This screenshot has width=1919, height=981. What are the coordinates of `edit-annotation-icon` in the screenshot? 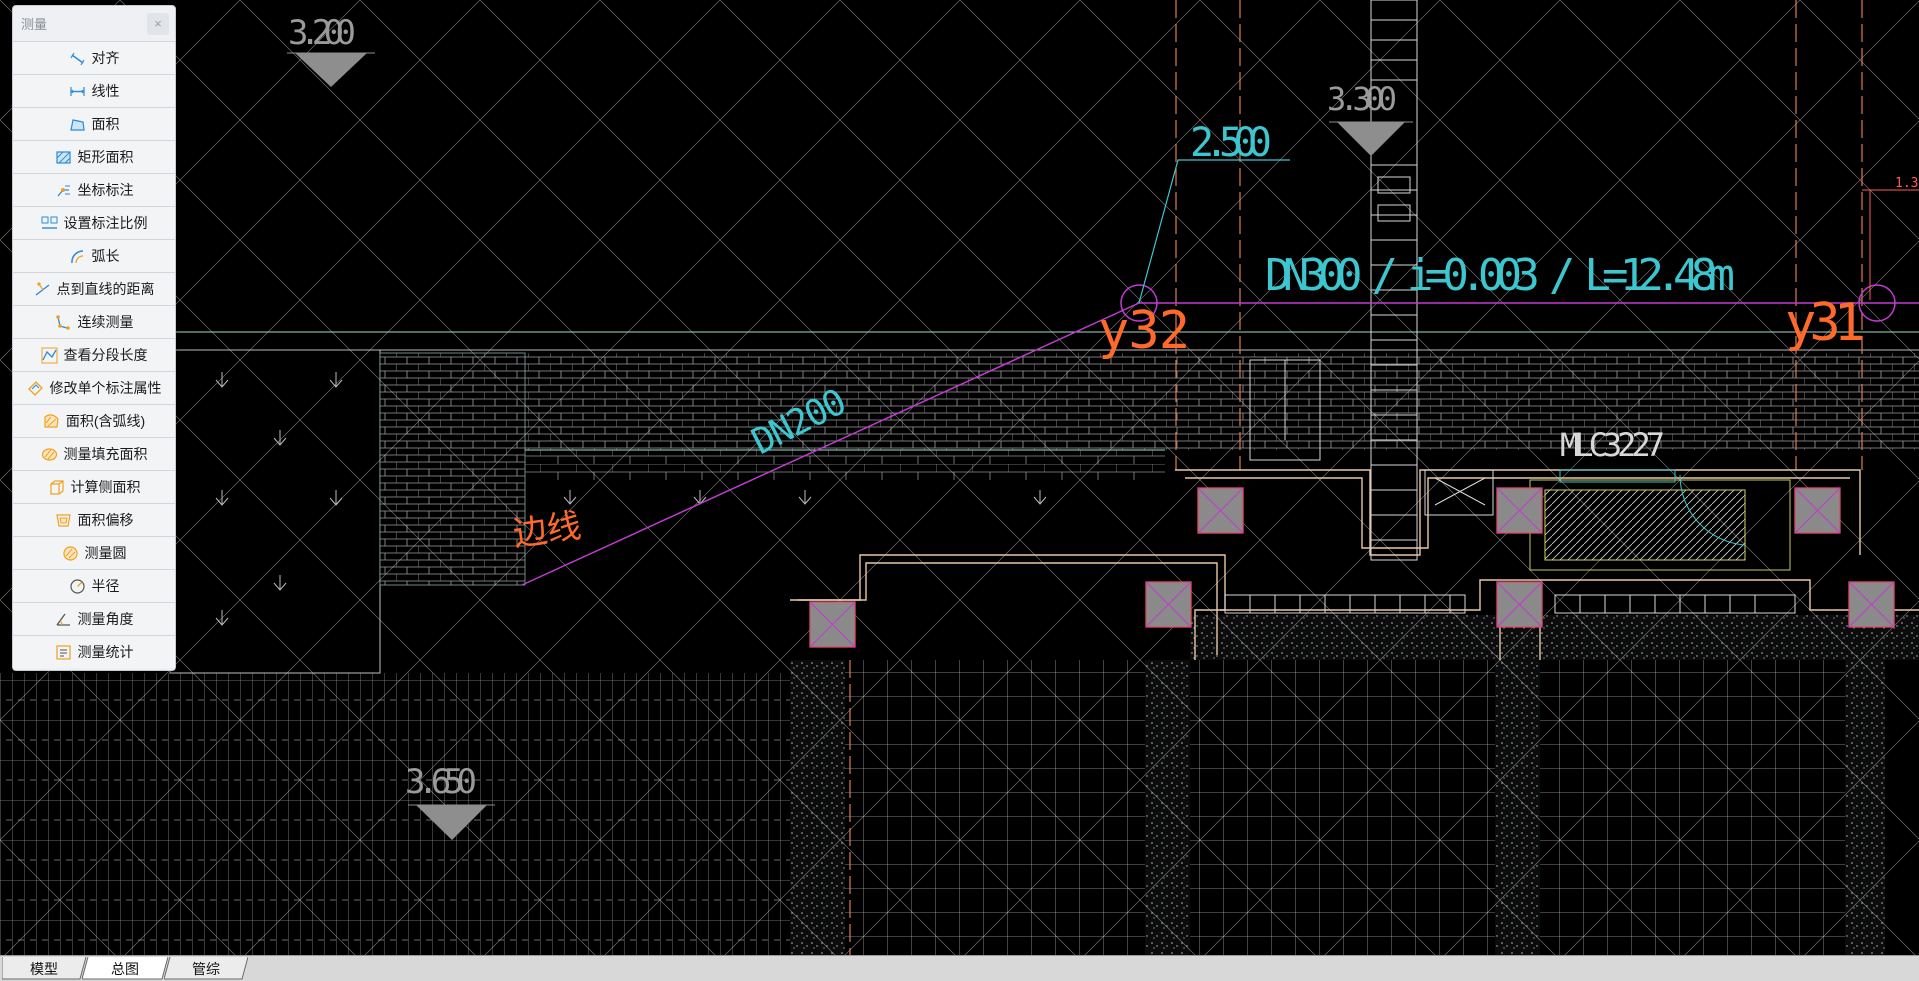 It's located at (35, 388).